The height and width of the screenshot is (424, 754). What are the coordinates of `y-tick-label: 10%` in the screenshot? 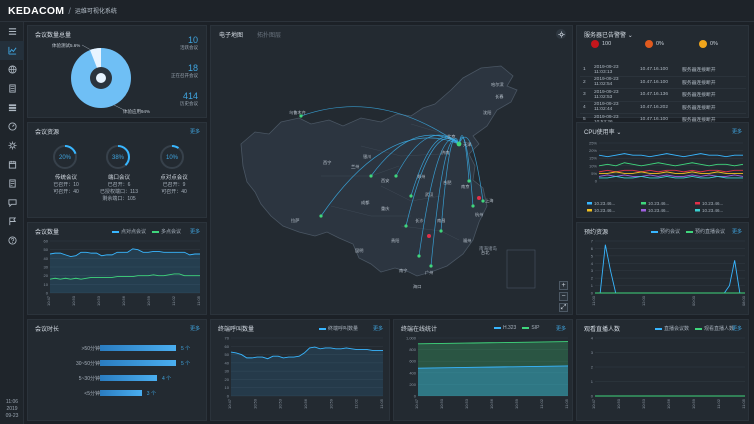 It's located at (593, 165).